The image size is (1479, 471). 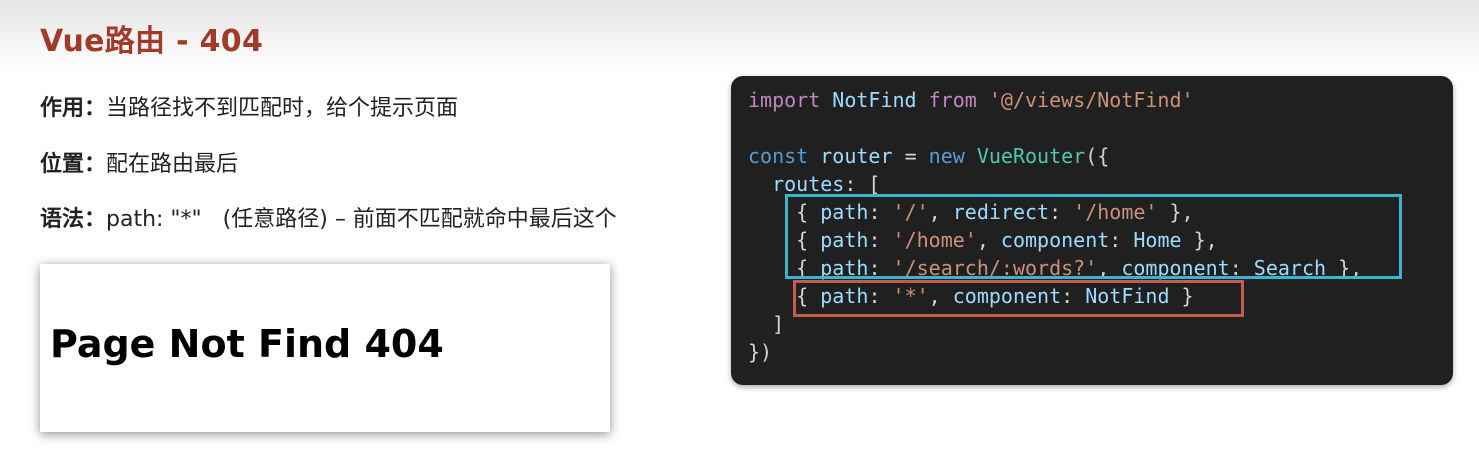 I want to click on preview-heading: Page Not Find 404, so click(x=247, y=344).